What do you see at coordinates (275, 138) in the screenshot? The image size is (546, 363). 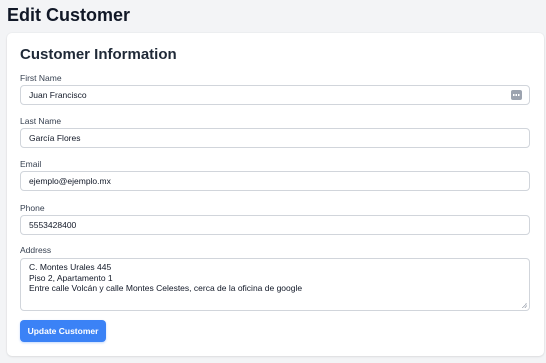 I see `last-name-input: García Flores` at bounding box center [275, 138].